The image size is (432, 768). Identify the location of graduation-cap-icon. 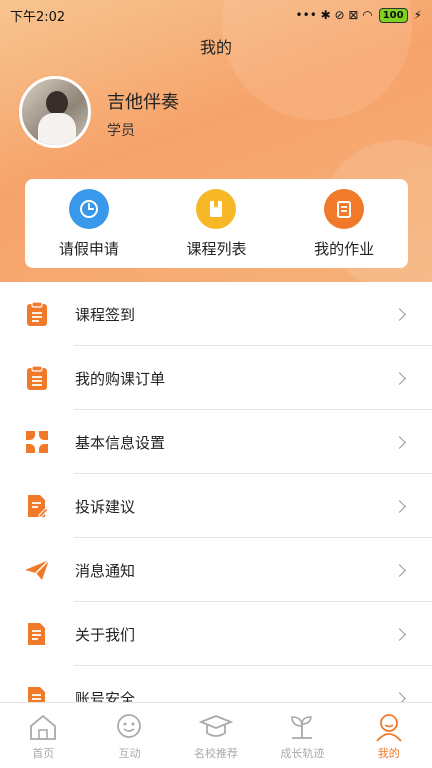
(215, 727).